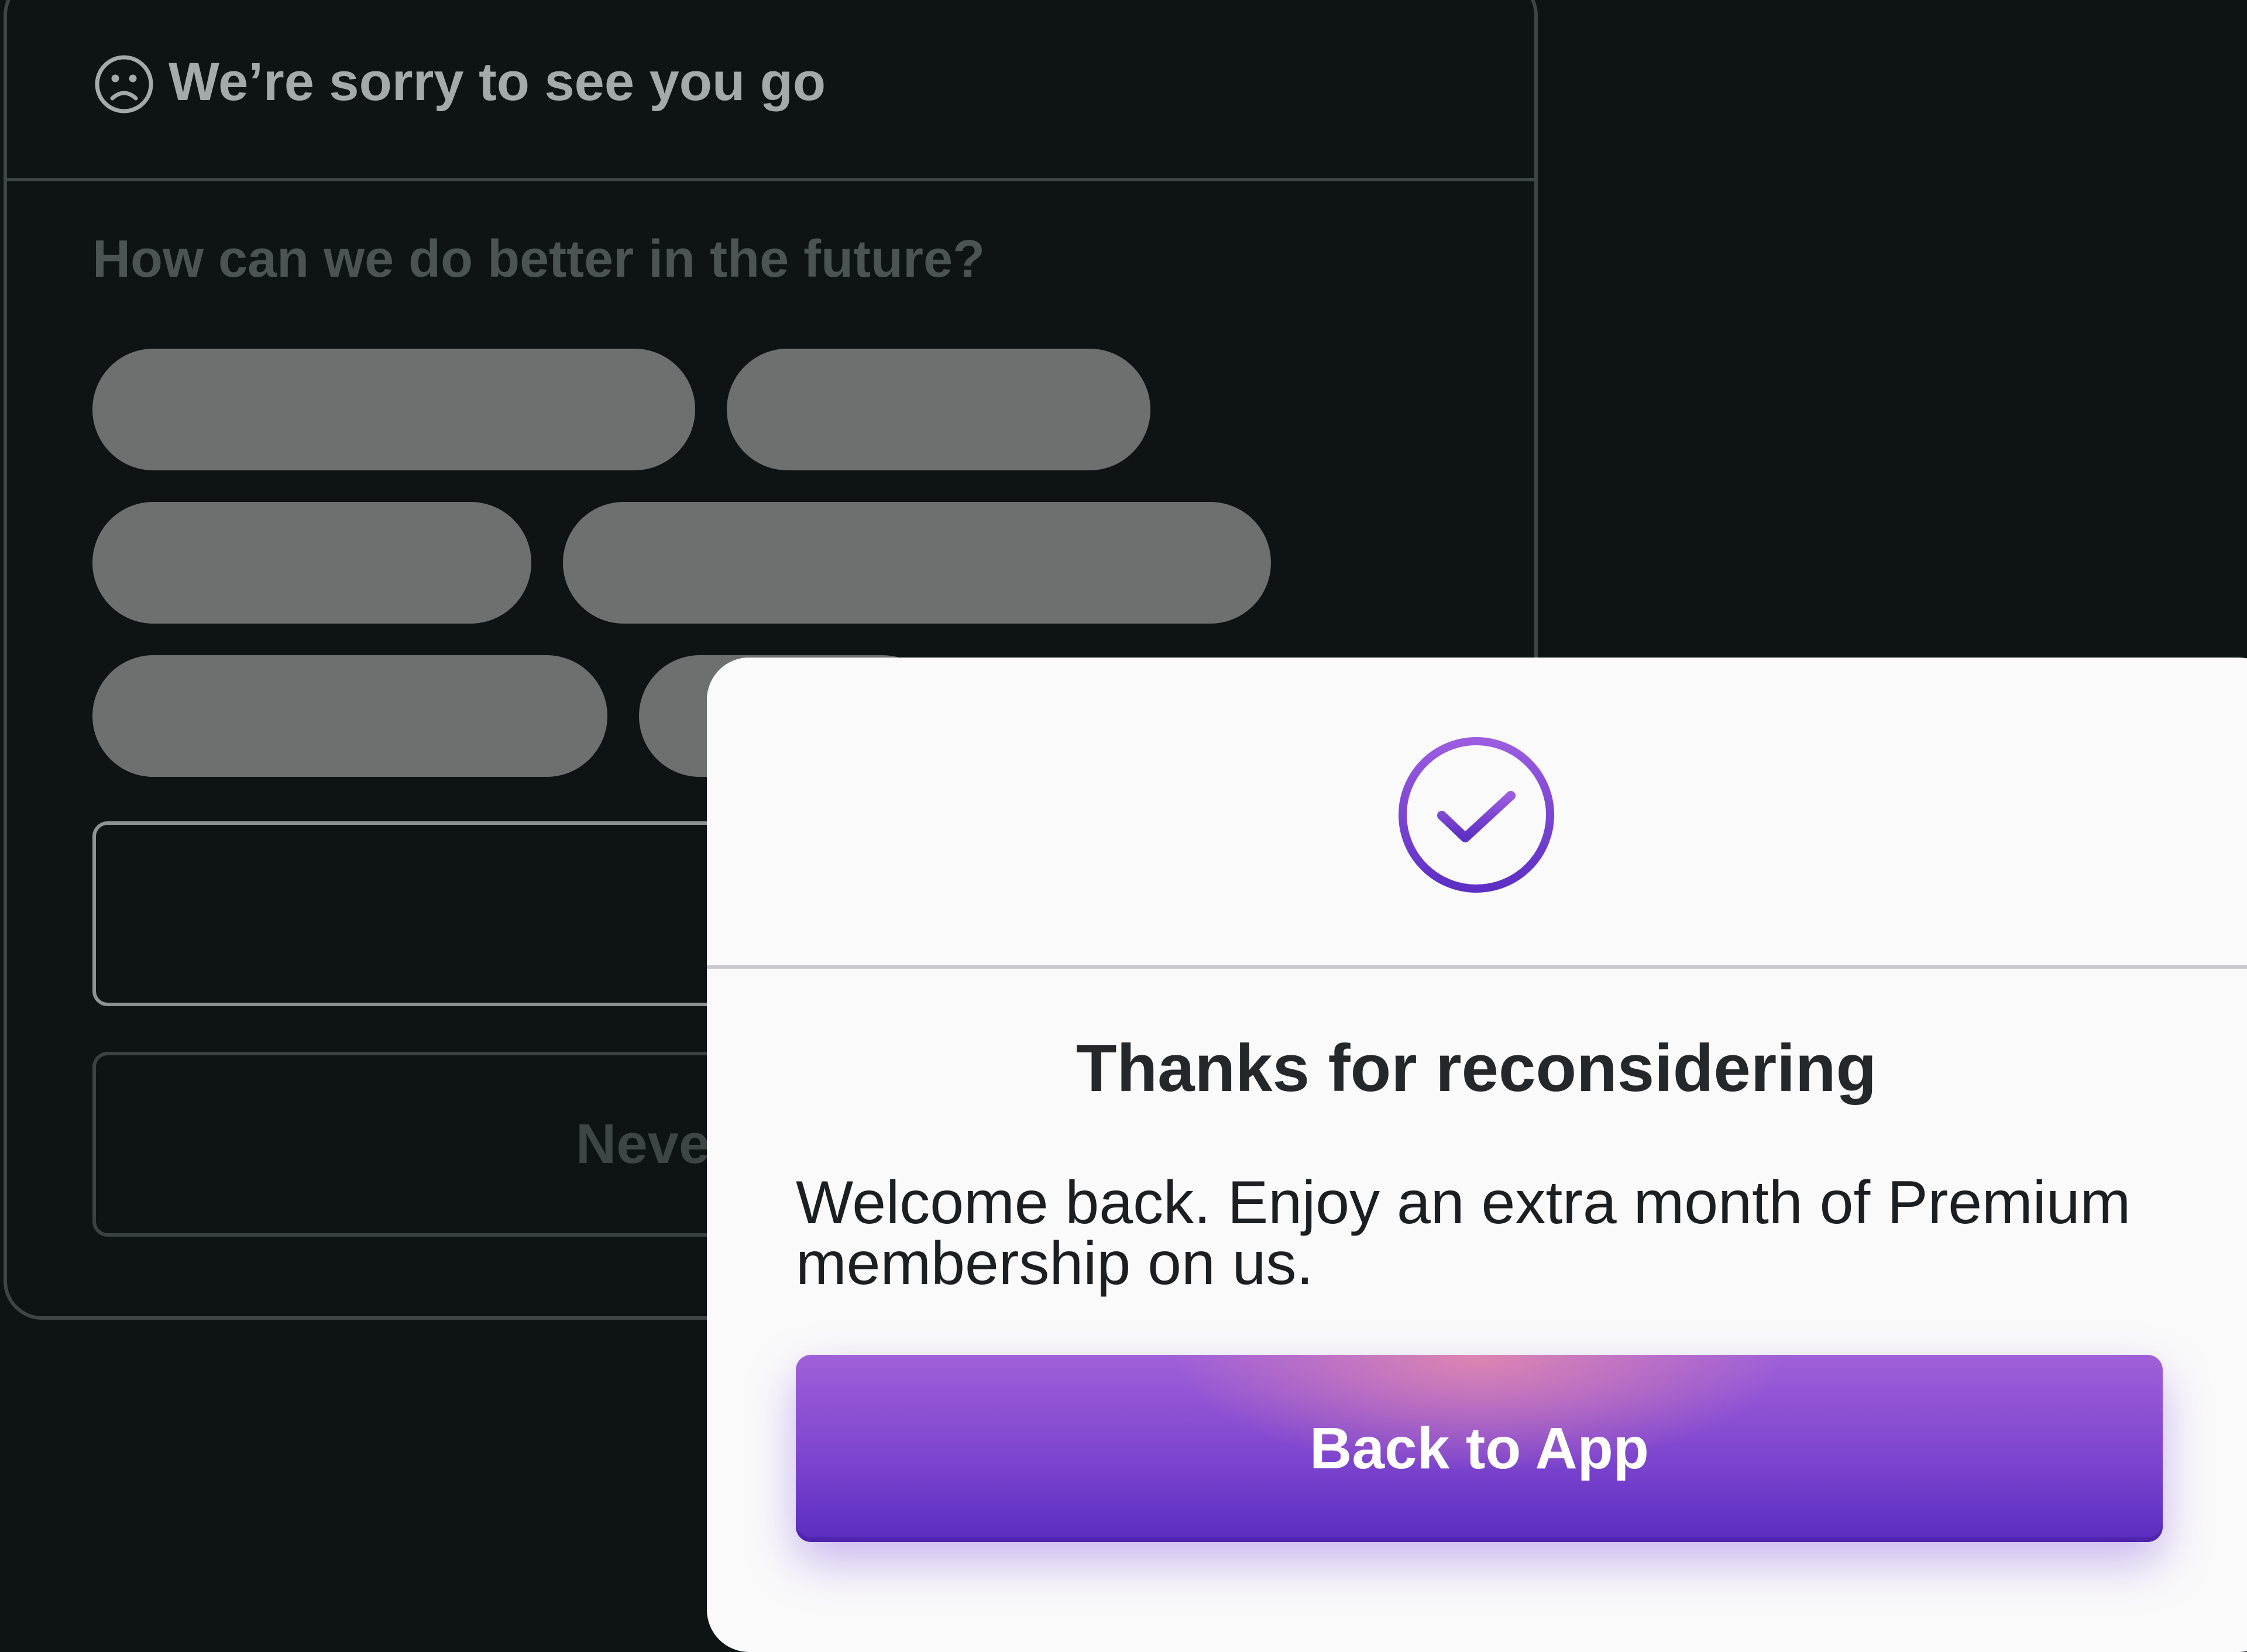  Describe the element at coordinates (498, 82) in the screenshot. I see `cancel-dialog-title: We’re sorry to see you go` at that location.